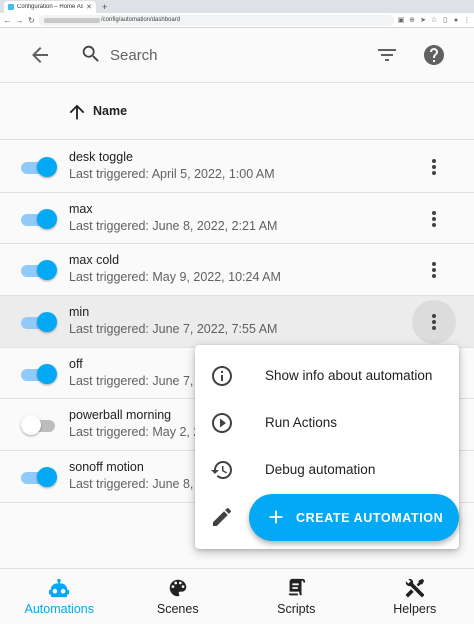  I want to click on menu-item-debug: Debug automation, so click(327, 469).